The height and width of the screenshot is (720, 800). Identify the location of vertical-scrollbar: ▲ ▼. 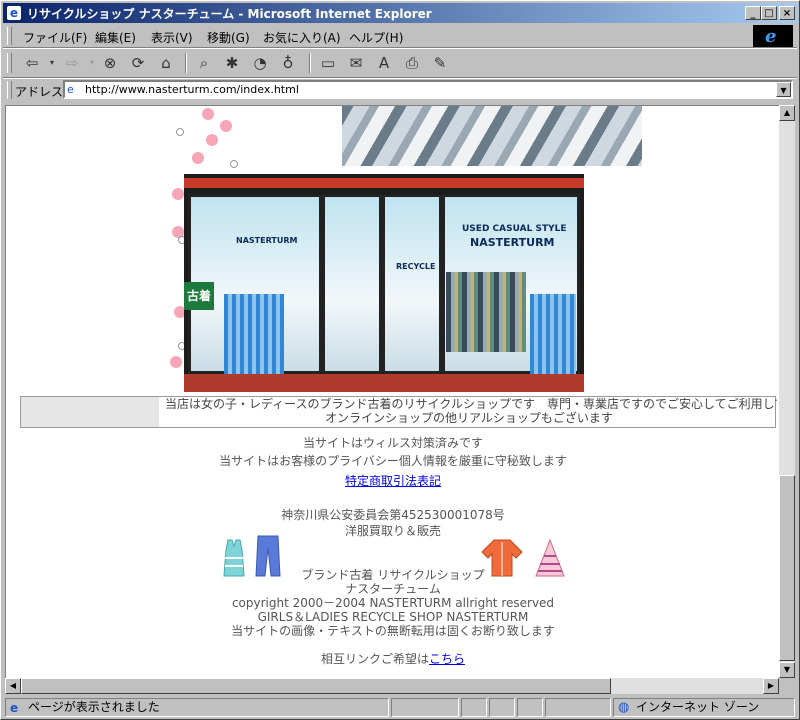
(787, 391).